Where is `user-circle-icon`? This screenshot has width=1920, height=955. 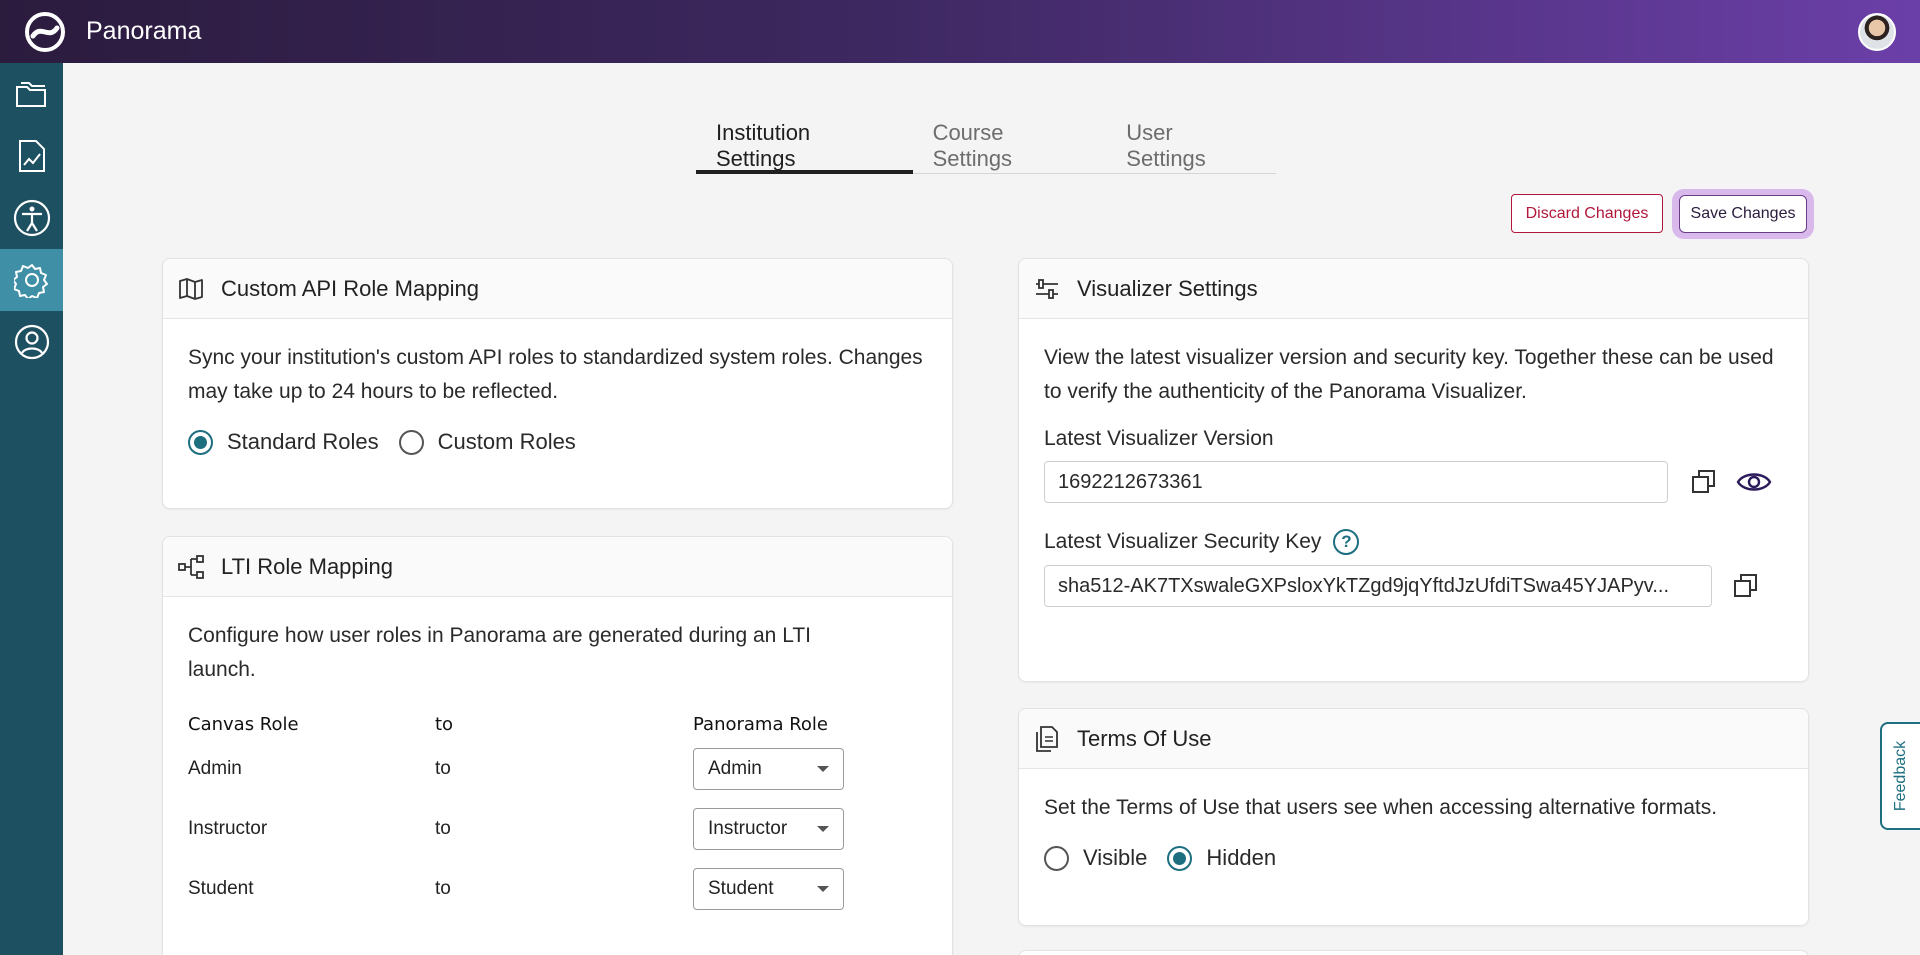 user-circle-icon is located at coordinates (31, 342).